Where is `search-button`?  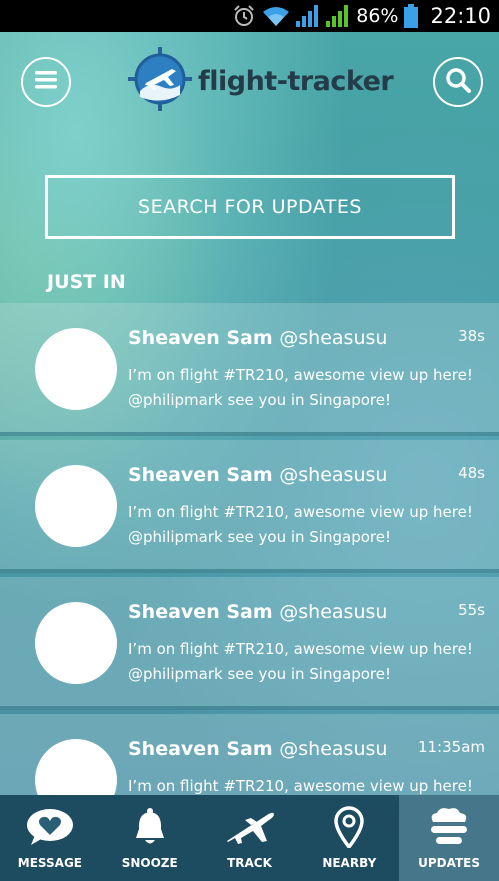 search-button is located at coordinates (458, 82).